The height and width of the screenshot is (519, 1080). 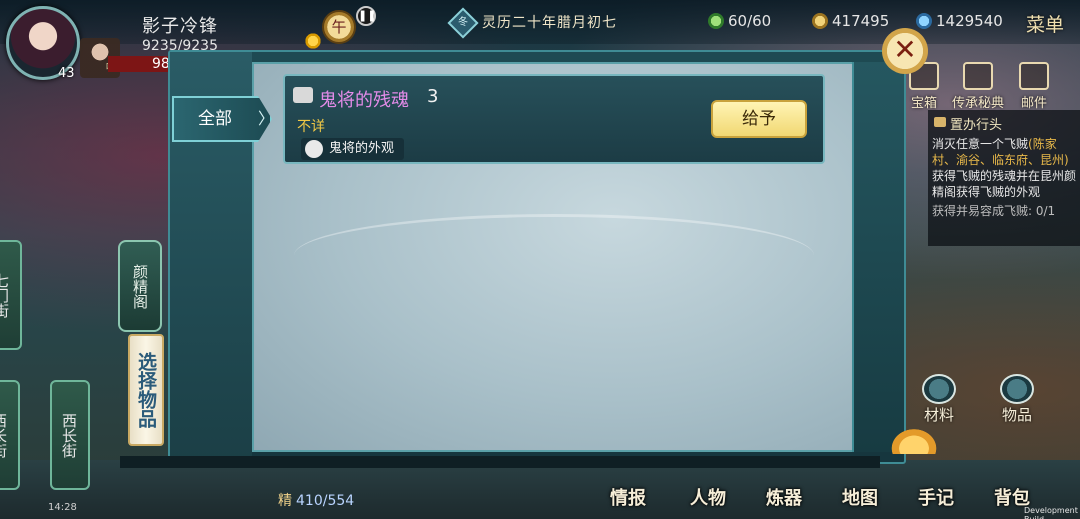 I want to click on menu-button: 菜单, so click(x=1045, y=23).